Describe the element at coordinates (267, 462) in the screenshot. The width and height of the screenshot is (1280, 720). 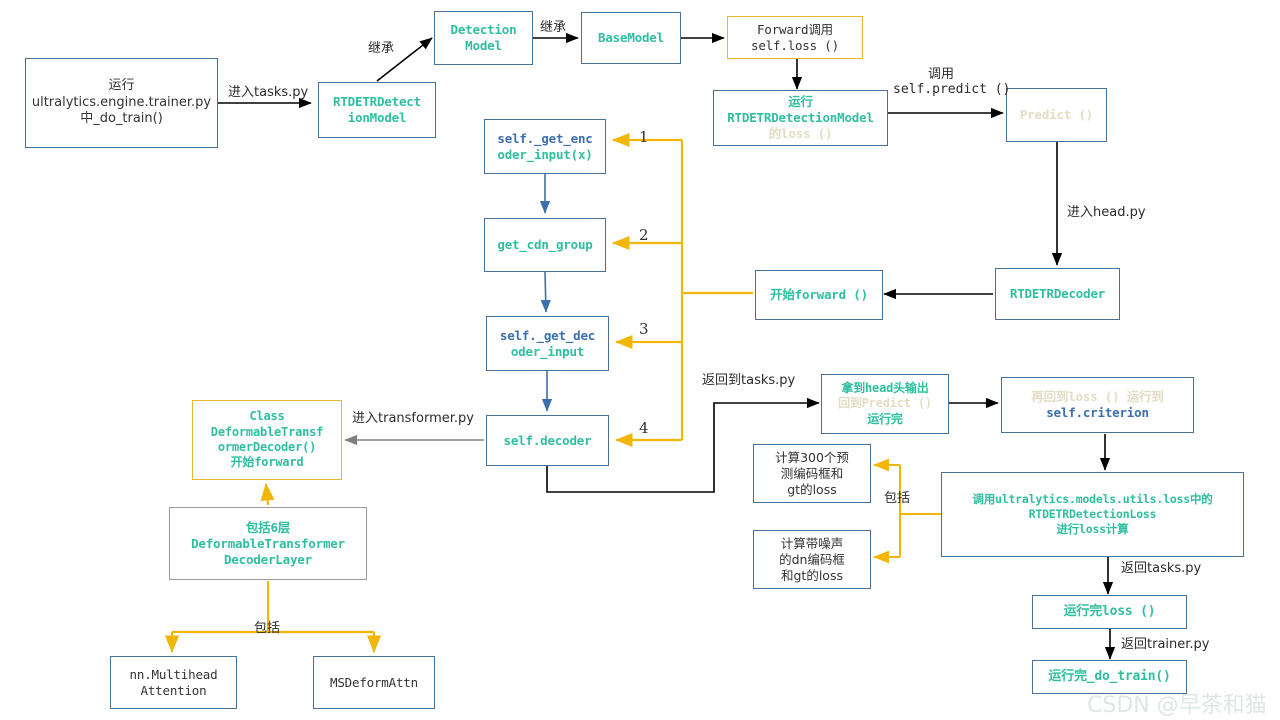
I see `node-classdeform-line-3: 开始forward` at that location.